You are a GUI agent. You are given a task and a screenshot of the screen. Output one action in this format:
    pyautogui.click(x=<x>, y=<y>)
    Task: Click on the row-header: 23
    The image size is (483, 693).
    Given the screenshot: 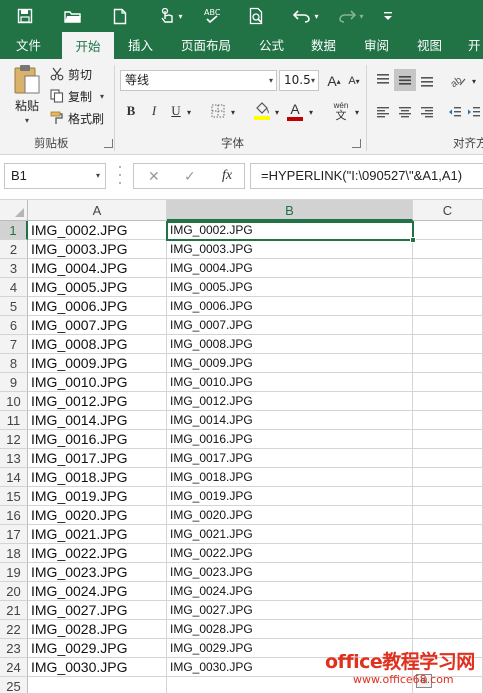 What is the action you would take?
    pyautogui.click(x=14, y=648)
    